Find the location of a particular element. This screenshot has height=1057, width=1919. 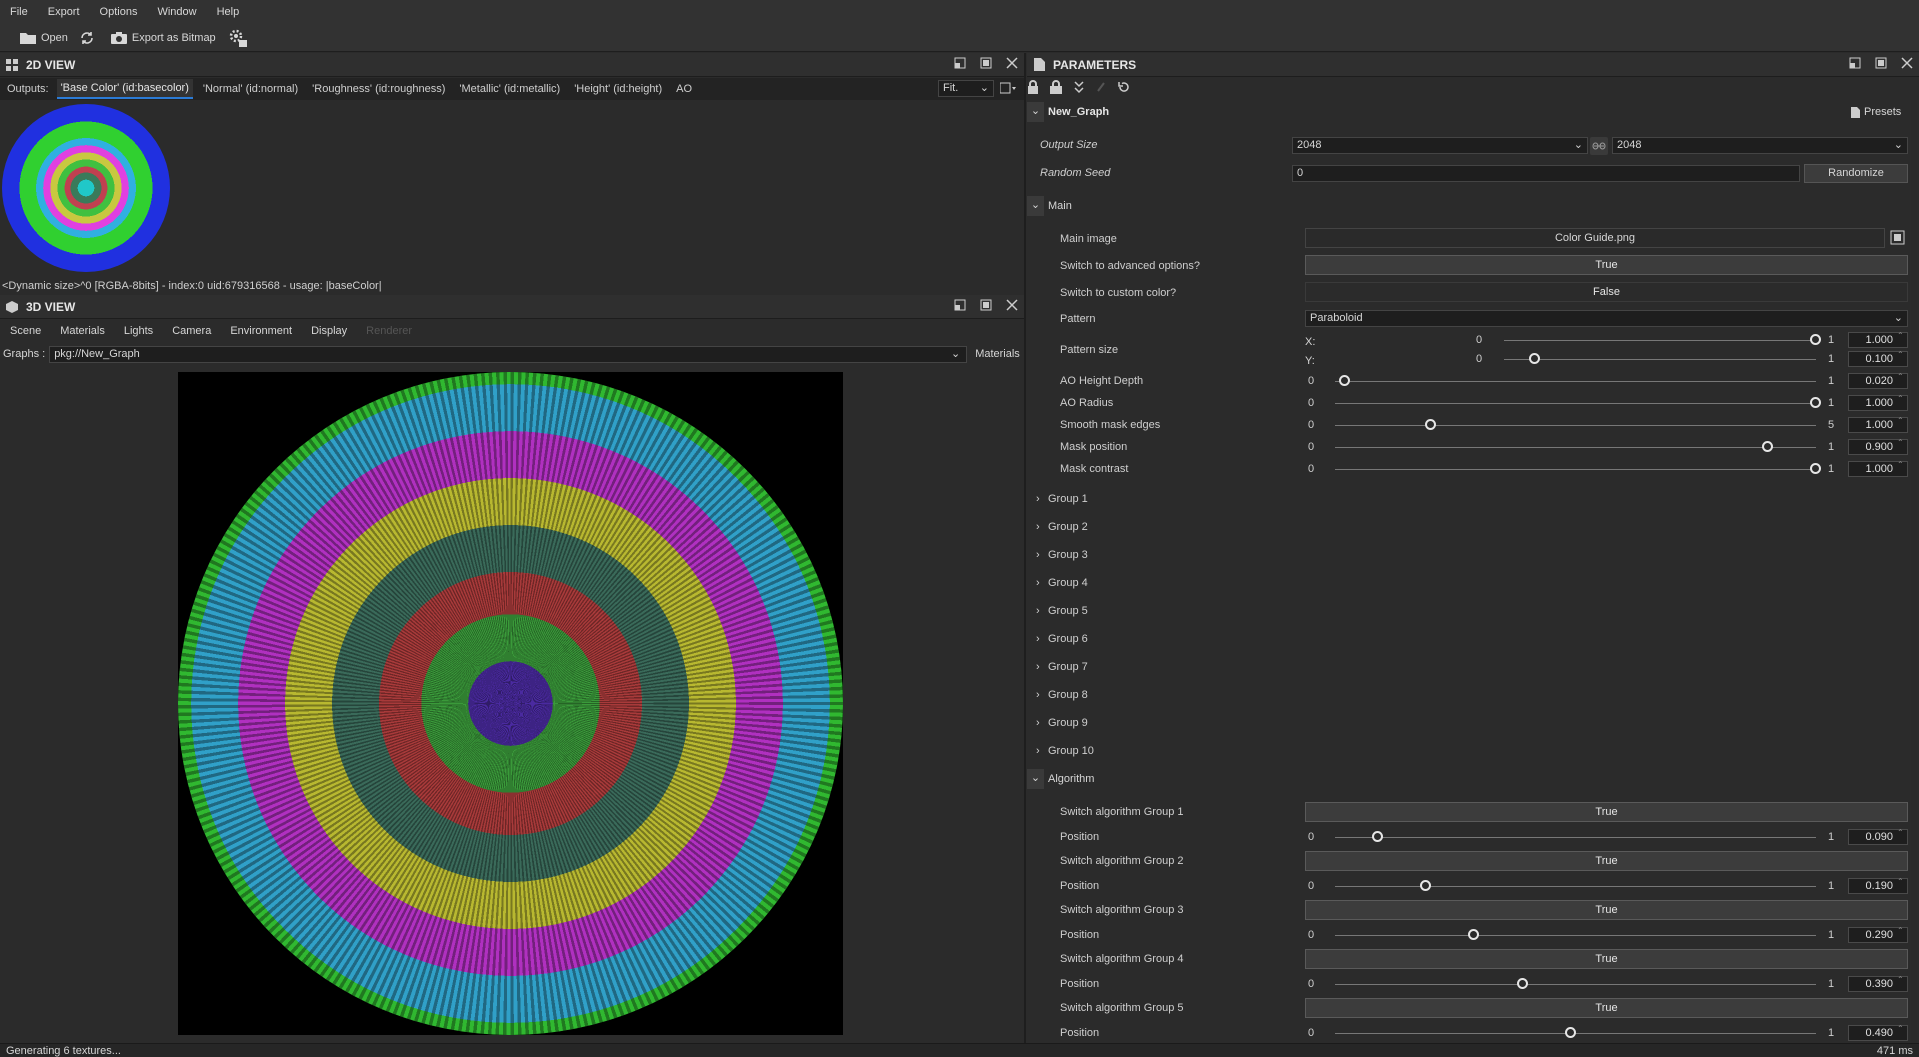

export-bitmap-button: Export as Bitmap is located at coordinates (163, 37).